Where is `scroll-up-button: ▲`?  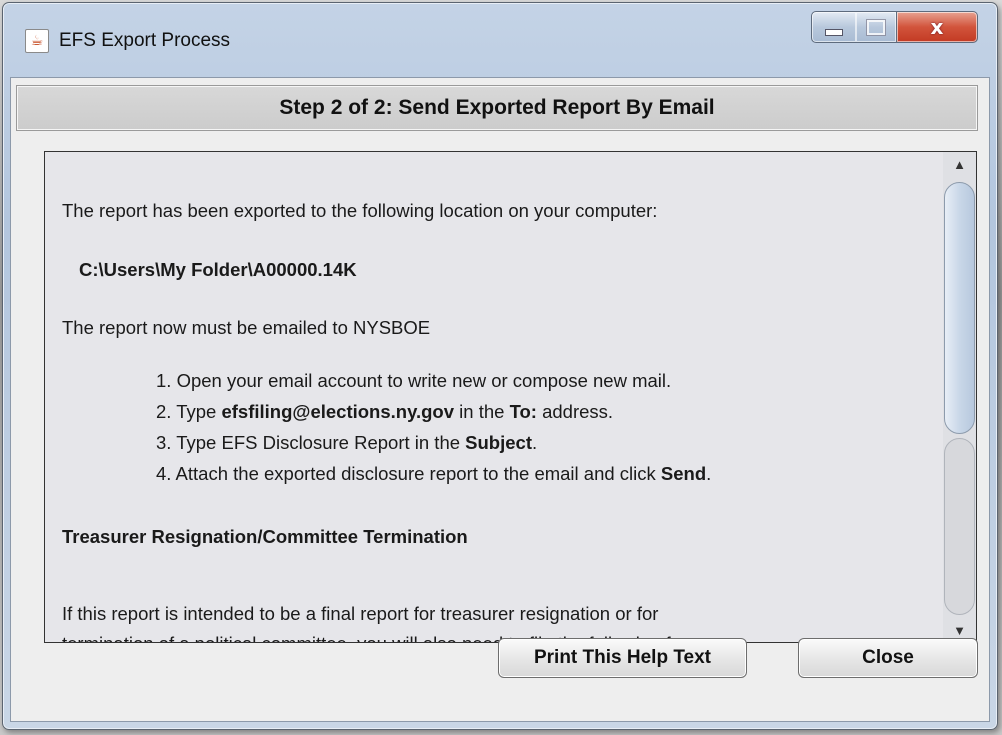
scroll-up-button: ▲ is located at coordinates (959, 164).